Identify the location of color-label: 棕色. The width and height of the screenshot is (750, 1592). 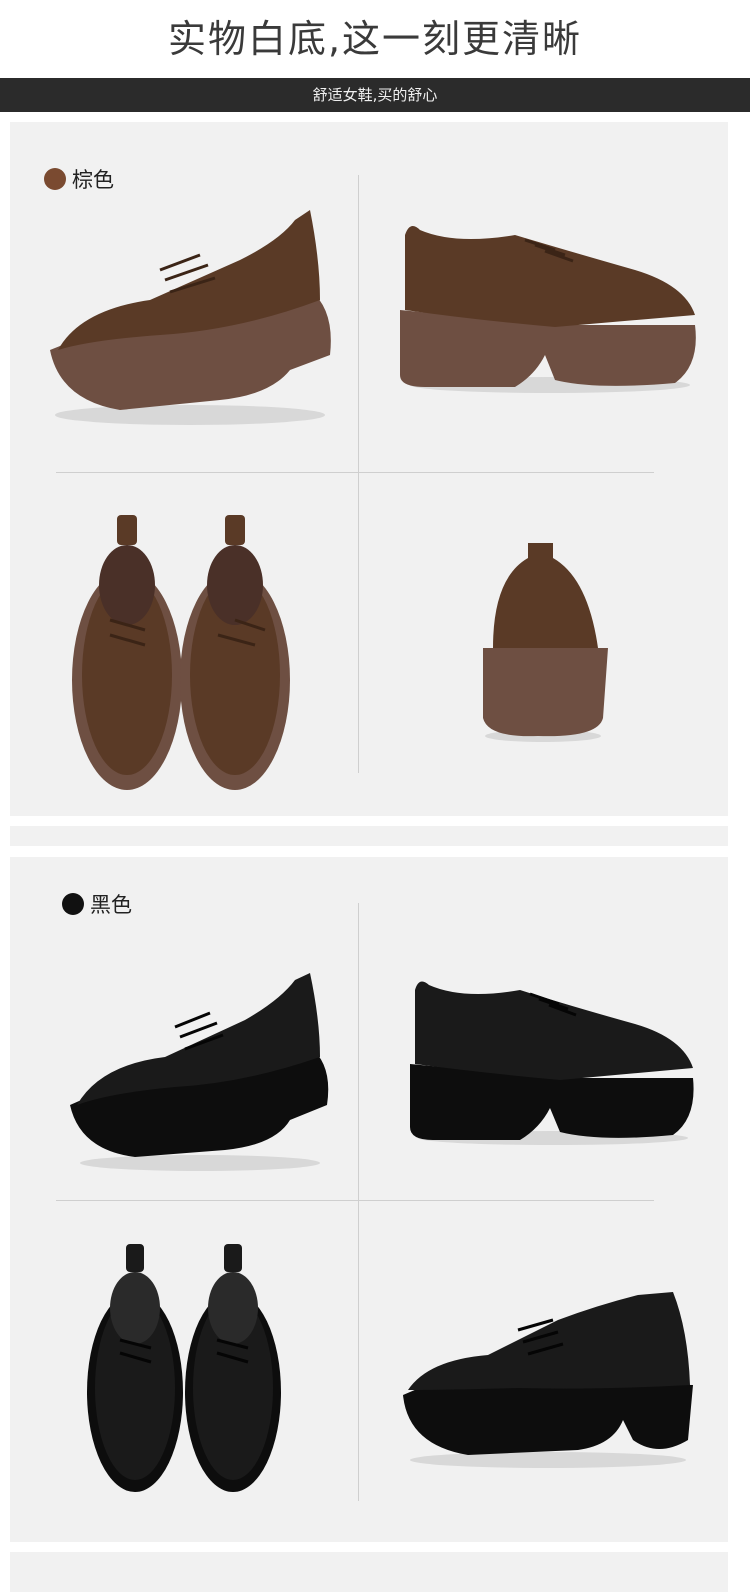
(93, 180).